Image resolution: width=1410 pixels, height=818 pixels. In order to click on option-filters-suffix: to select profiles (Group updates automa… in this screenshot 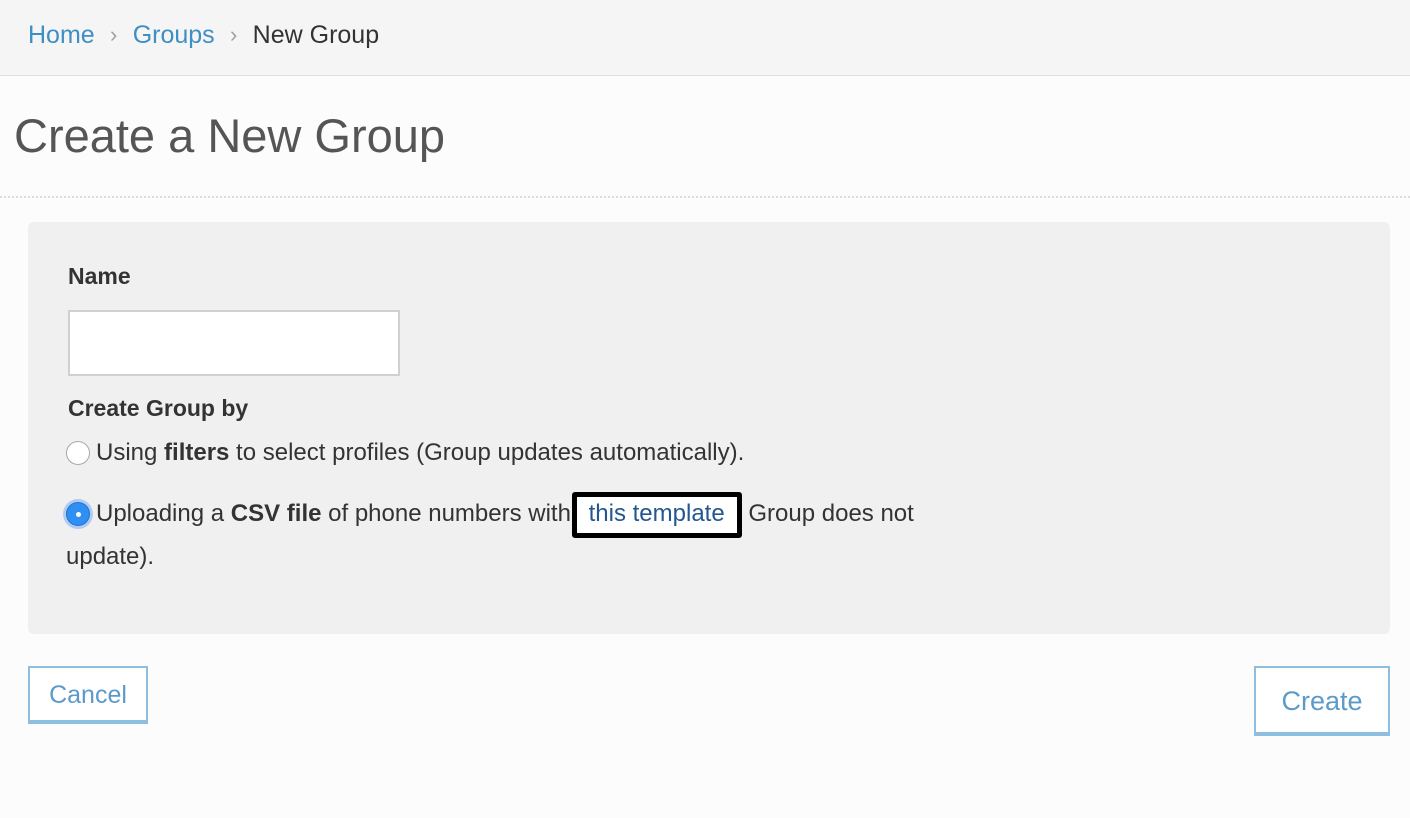, I will do `click(487, 452)`.